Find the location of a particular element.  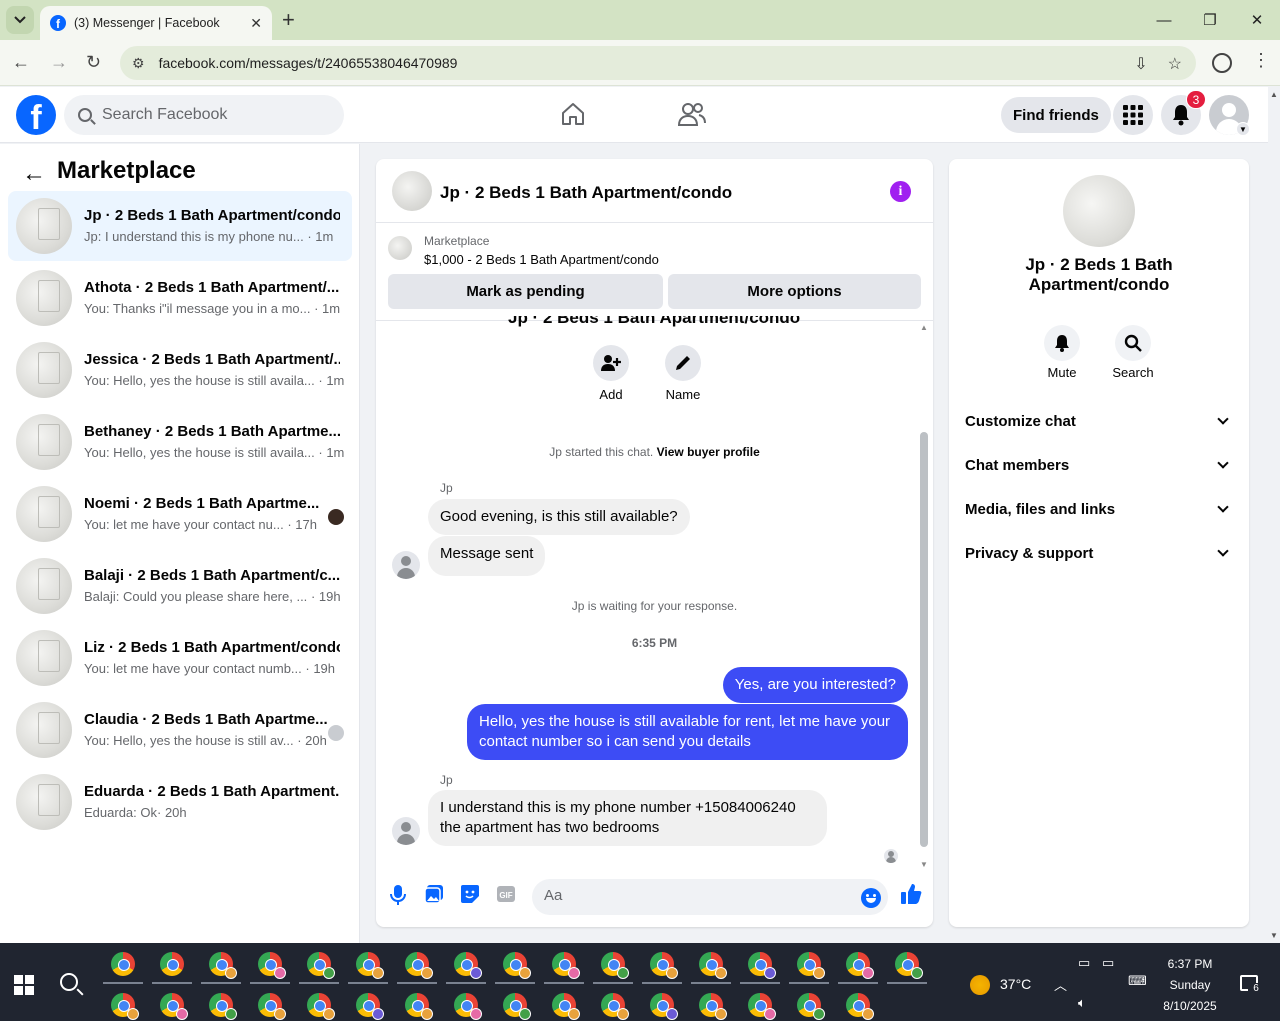

bookmark-star-icon: ☆ is located at coordinates (1175, 64).